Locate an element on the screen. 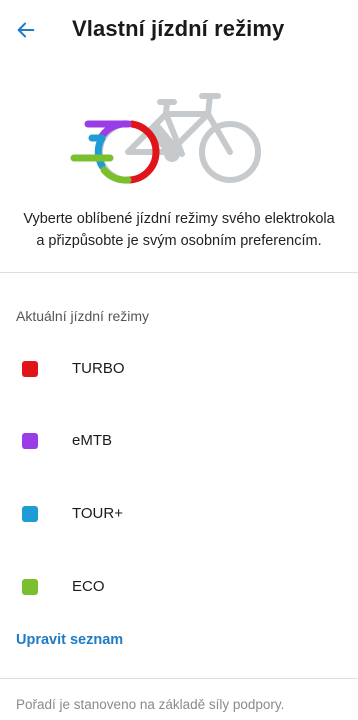  mode-item-tour-plus: TOUR+ is located at coordinates (179, 514).